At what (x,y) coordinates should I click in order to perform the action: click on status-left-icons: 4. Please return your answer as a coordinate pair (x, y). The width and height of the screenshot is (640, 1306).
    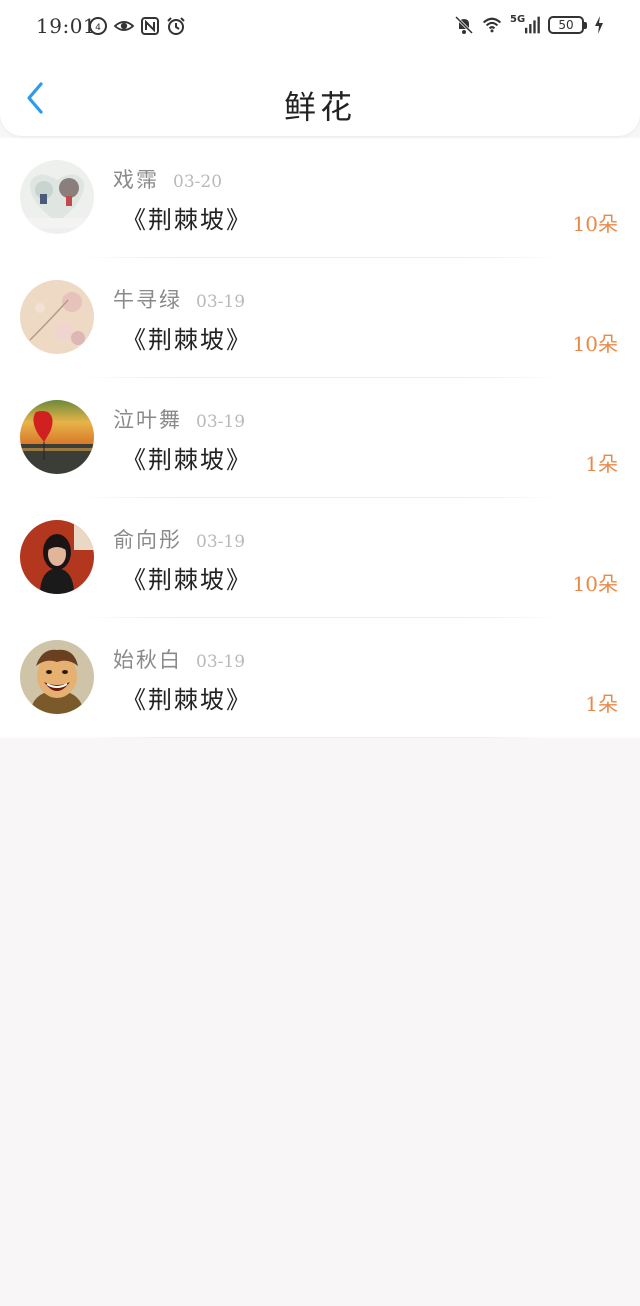
    Looking at the image, I should click on (137, 26).